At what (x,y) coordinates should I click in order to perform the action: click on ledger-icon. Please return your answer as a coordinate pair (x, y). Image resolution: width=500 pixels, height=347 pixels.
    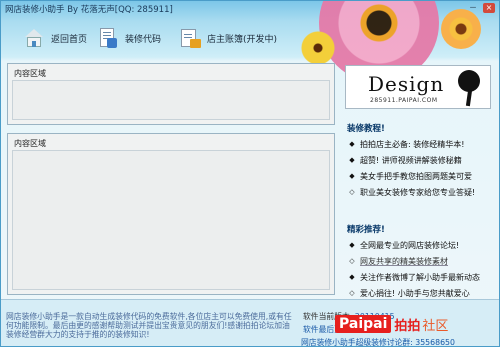
    Looking at the image, I should click on (190, 38).